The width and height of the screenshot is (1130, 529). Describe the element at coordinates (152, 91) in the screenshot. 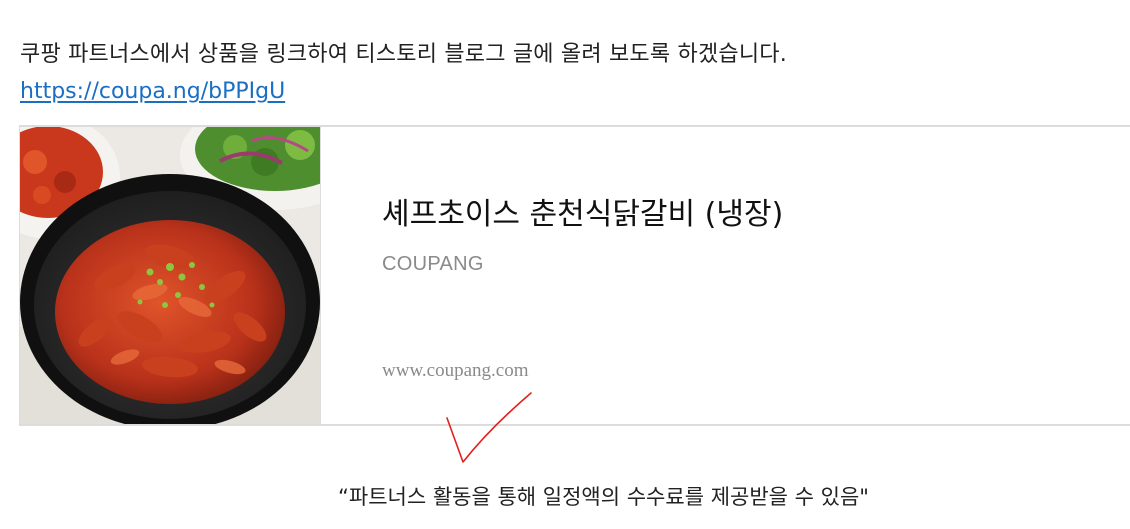

I see `affiliate-short-link: https://coupa.ng/bPPIgU` at that location.